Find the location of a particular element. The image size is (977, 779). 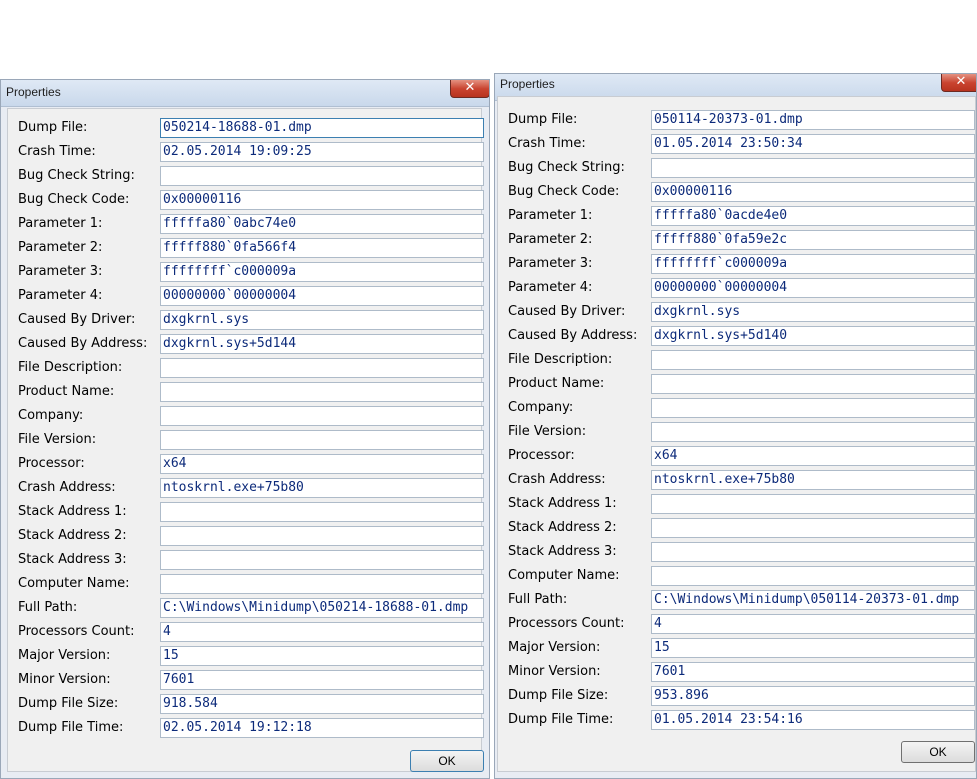

field-row-parameter-4: Parameter 4: 00000000`00000004 is located at coordinates (736, 289).